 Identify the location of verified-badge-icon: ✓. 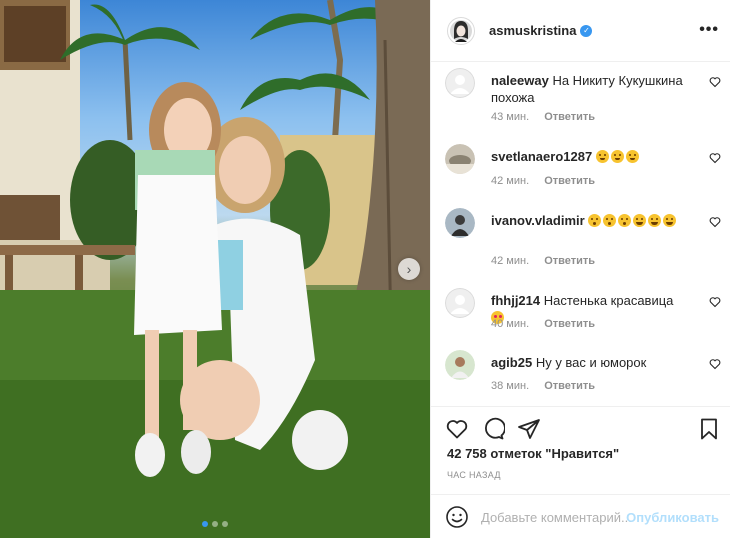
(586, 30).